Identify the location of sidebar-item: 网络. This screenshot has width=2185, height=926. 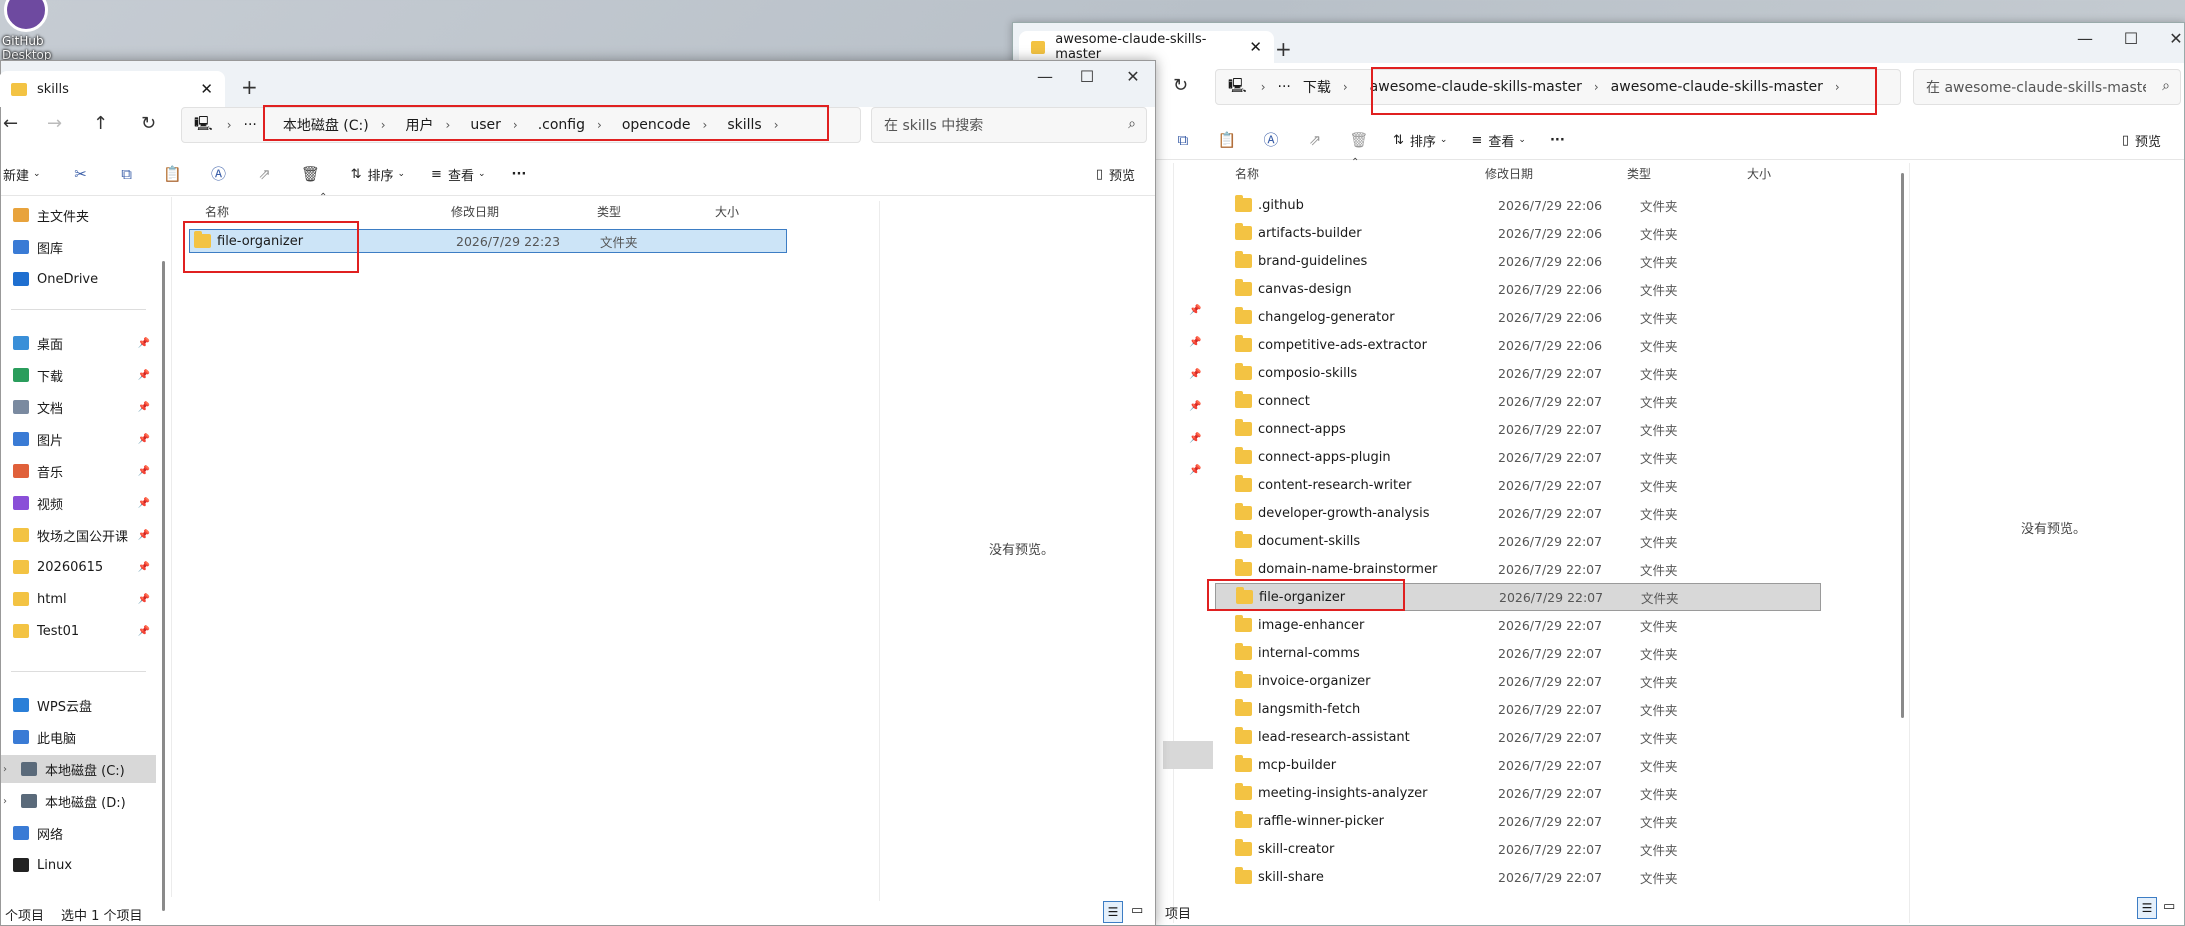
(78, 833).